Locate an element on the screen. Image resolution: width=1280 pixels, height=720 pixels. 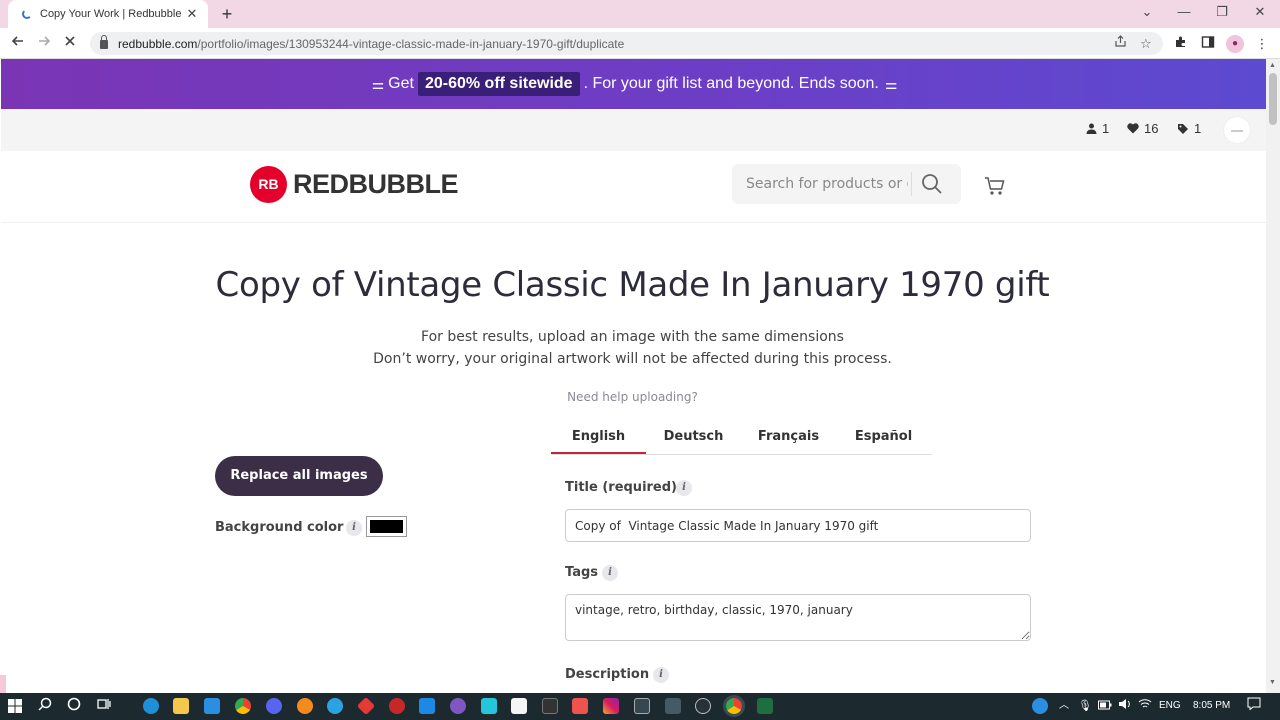
site-header: RB REDBUBBLE is located at coordinates (633, 187).